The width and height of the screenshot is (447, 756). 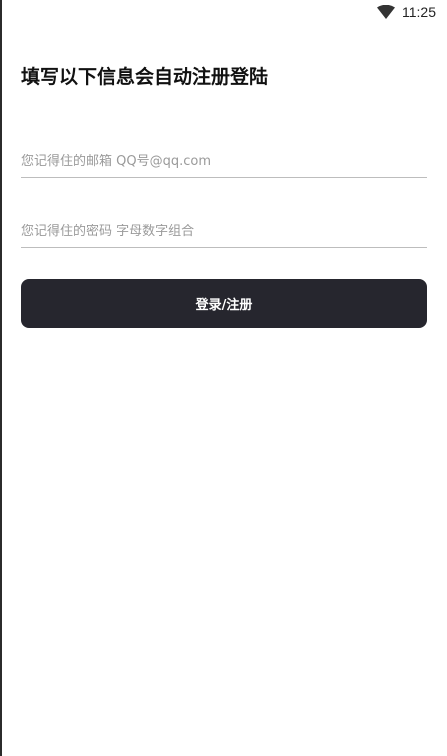 I want to click on login-register-button: 登录/注册, so click(x=224, y=303).